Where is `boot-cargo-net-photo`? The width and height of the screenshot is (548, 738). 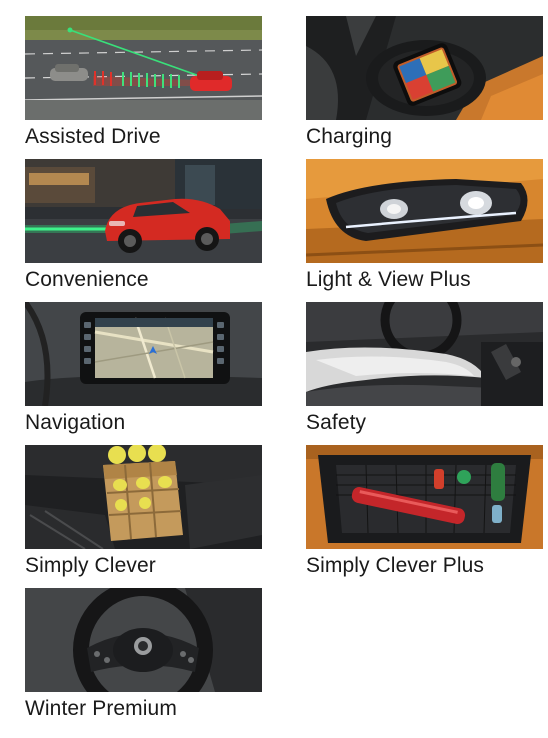
boot-cargo-net-photo is located at coordinates (424, 497).